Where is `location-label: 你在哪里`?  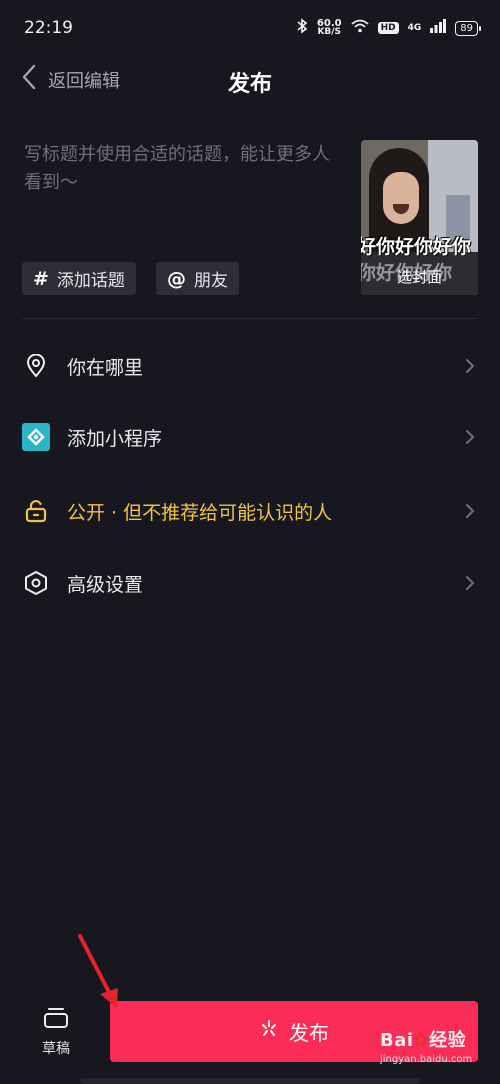 location-label: 你在哪里 is located at coordinates (105, 367).